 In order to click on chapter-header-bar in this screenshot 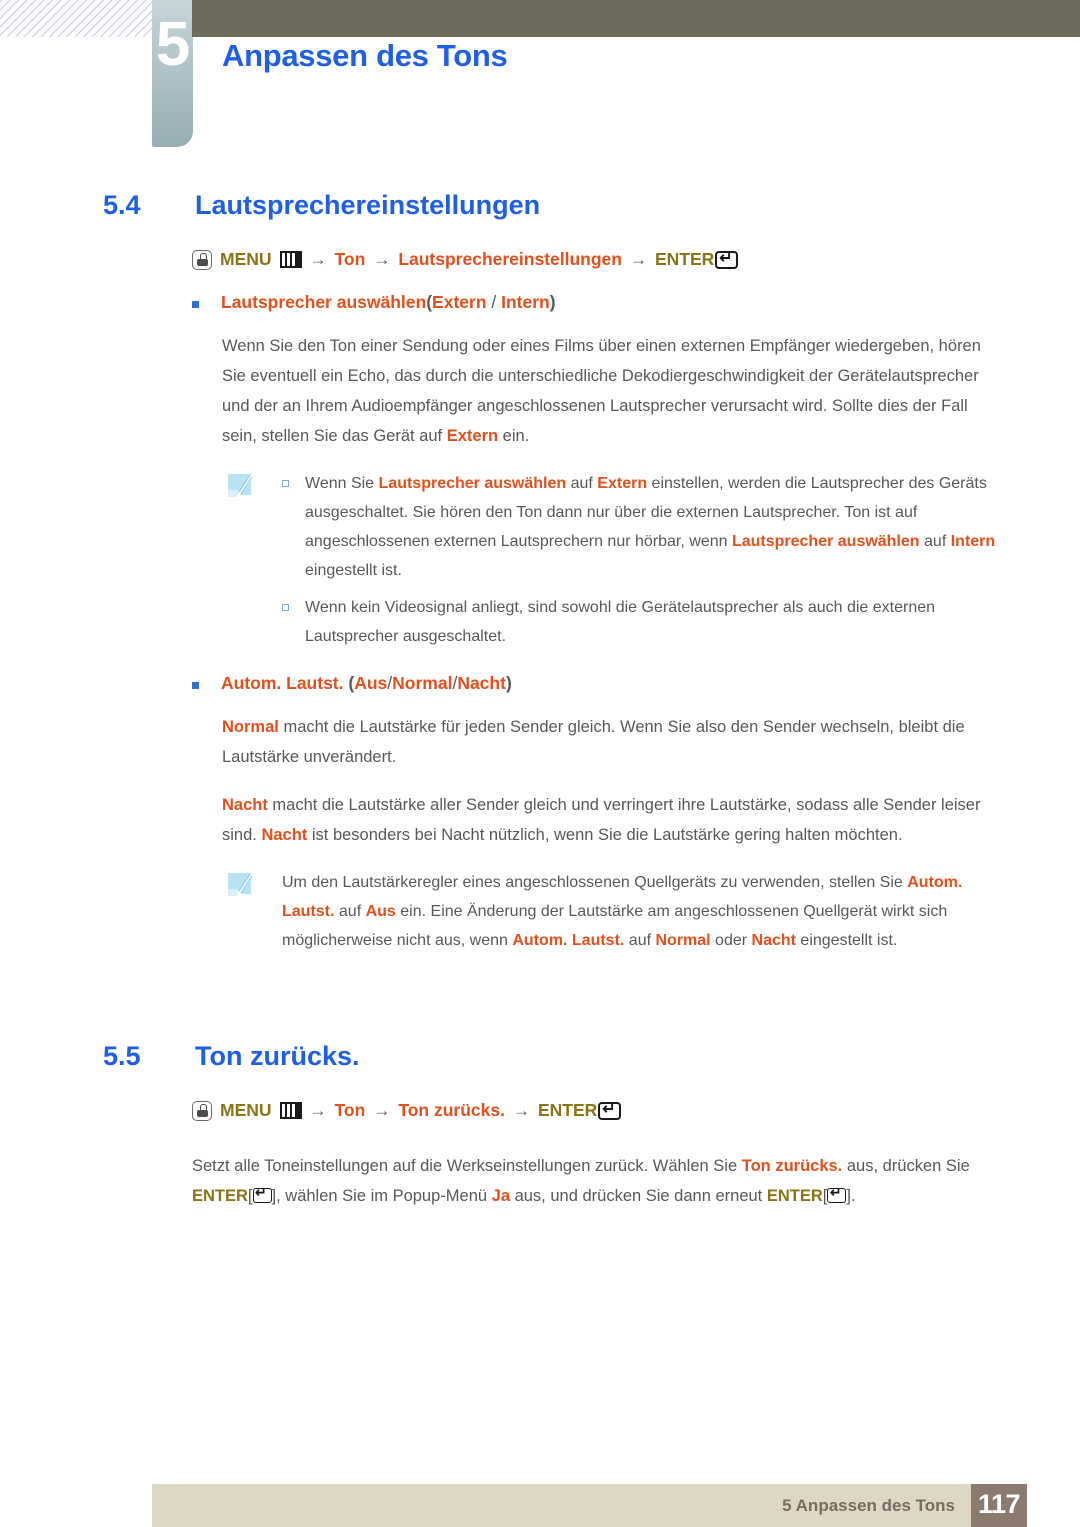, I will do `click(636, 18)`.